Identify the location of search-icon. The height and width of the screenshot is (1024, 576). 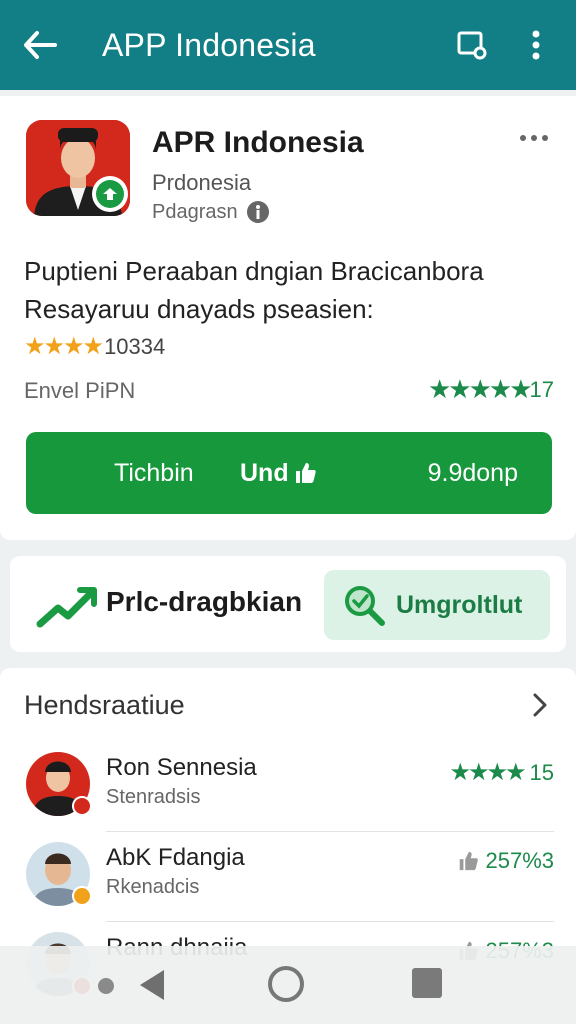
(365, 606).